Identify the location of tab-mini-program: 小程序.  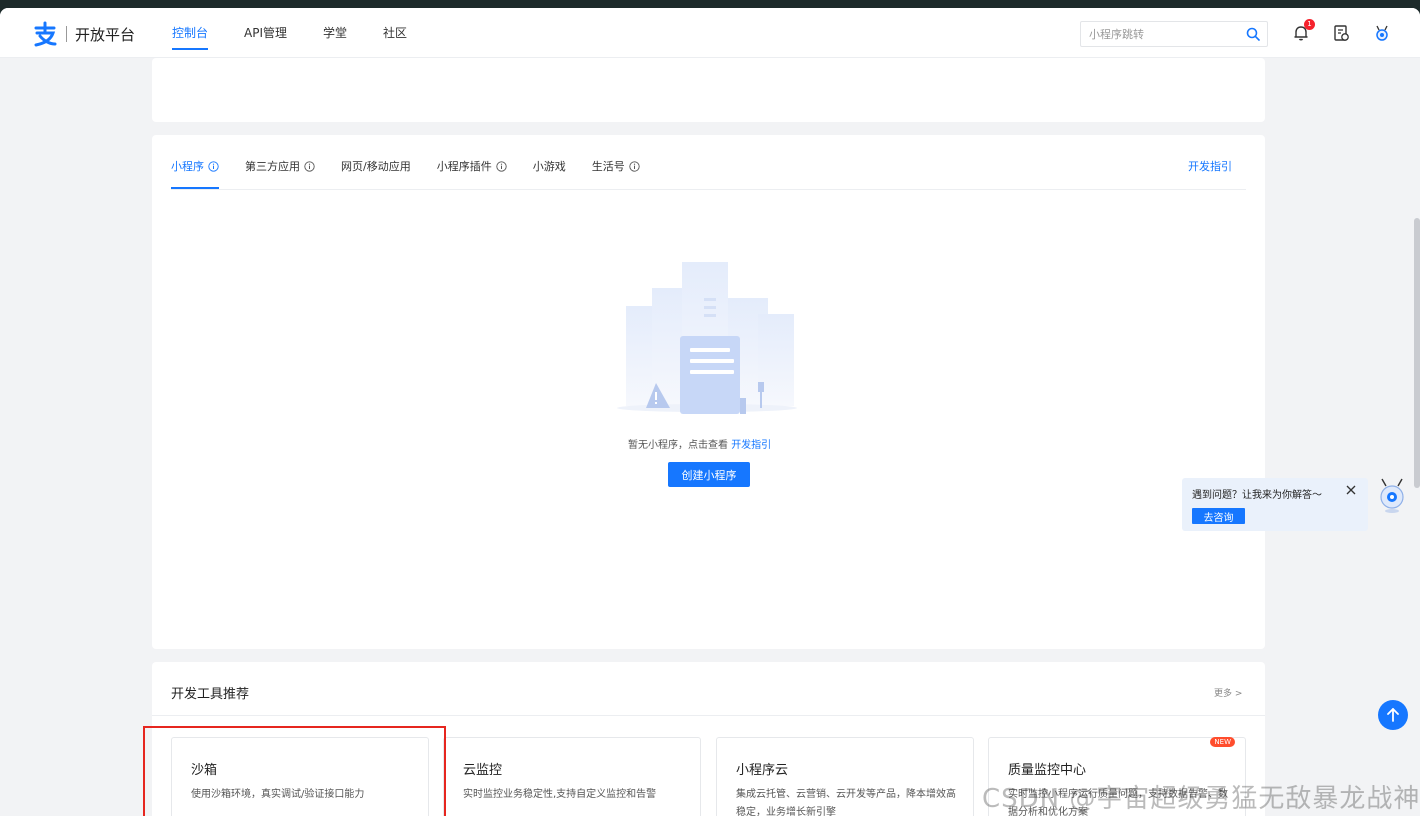
(195, 171).